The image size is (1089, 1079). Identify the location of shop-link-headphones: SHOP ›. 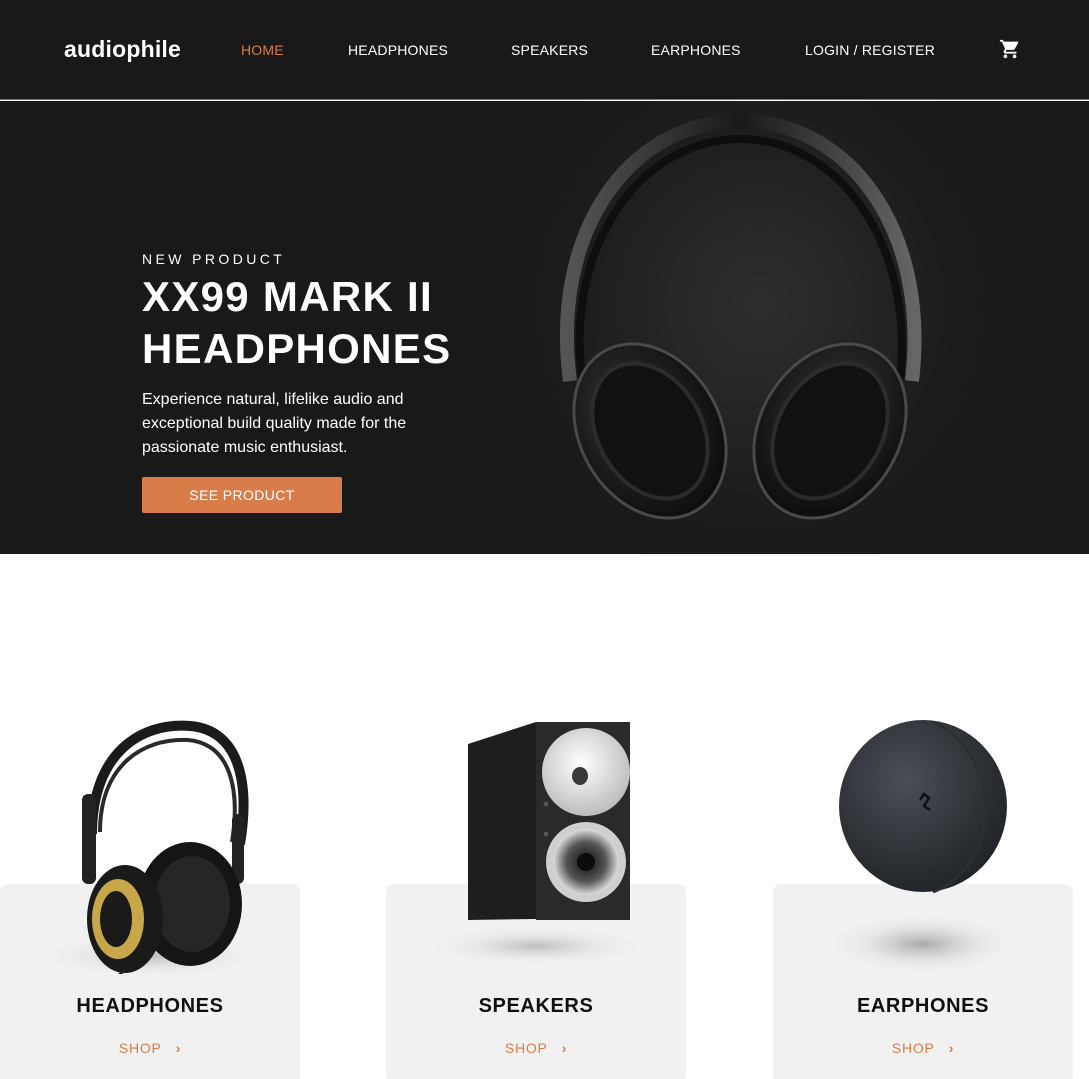
(150, 1048).